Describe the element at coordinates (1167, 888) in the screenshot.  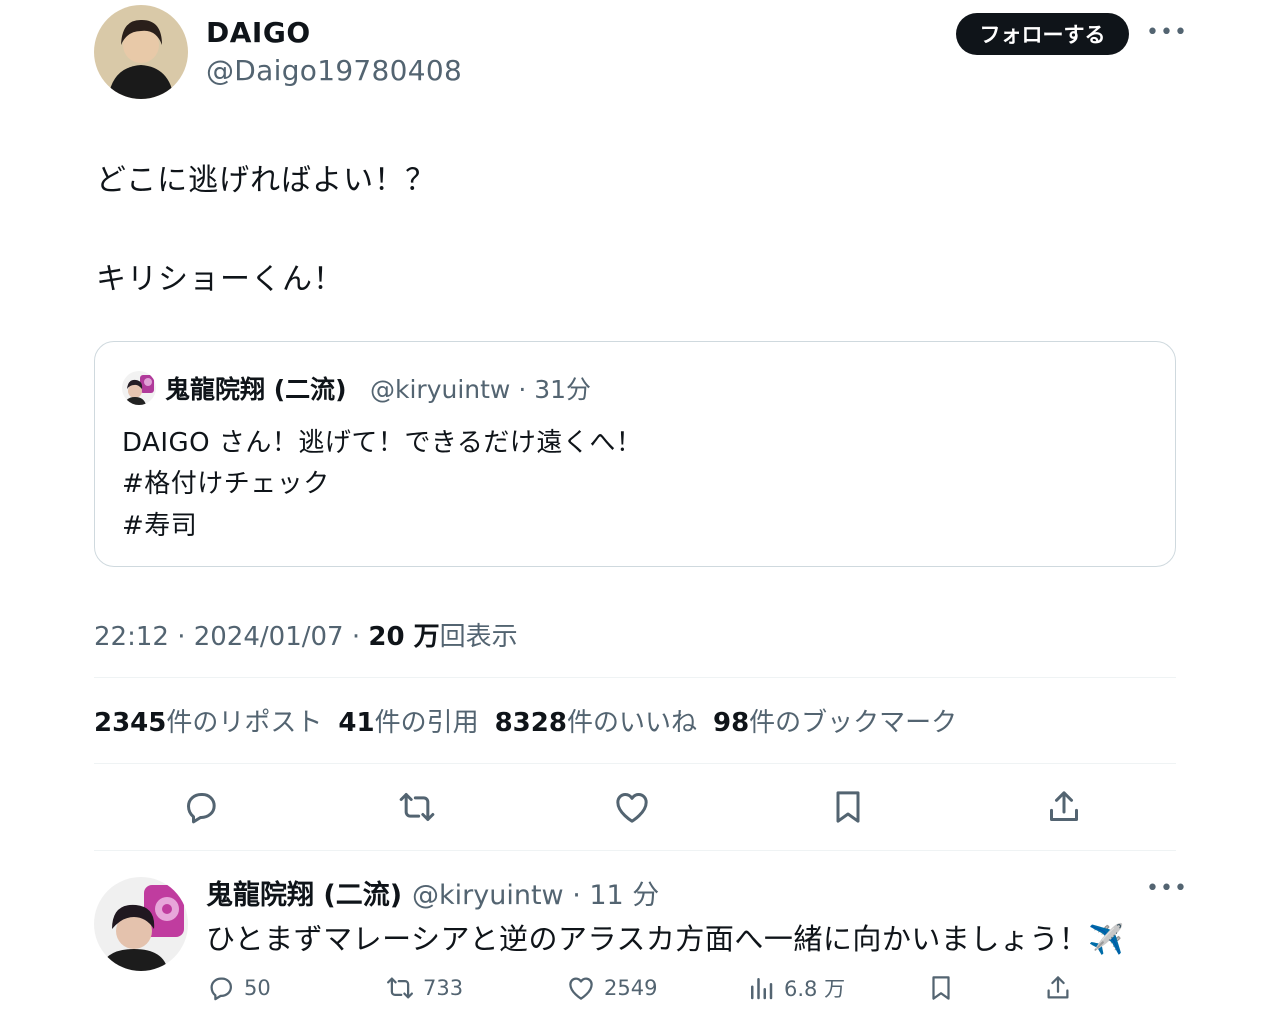
I see `reply-more-options-icon: •••` at that location.